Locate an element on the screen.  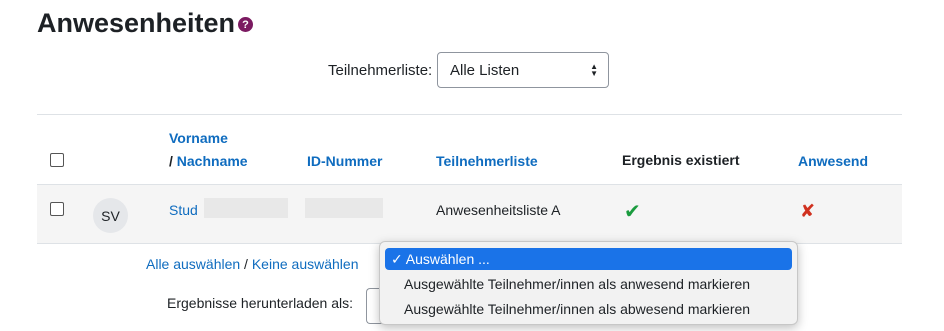
header-vorname: Vorname is located at coordinates (198, 138).